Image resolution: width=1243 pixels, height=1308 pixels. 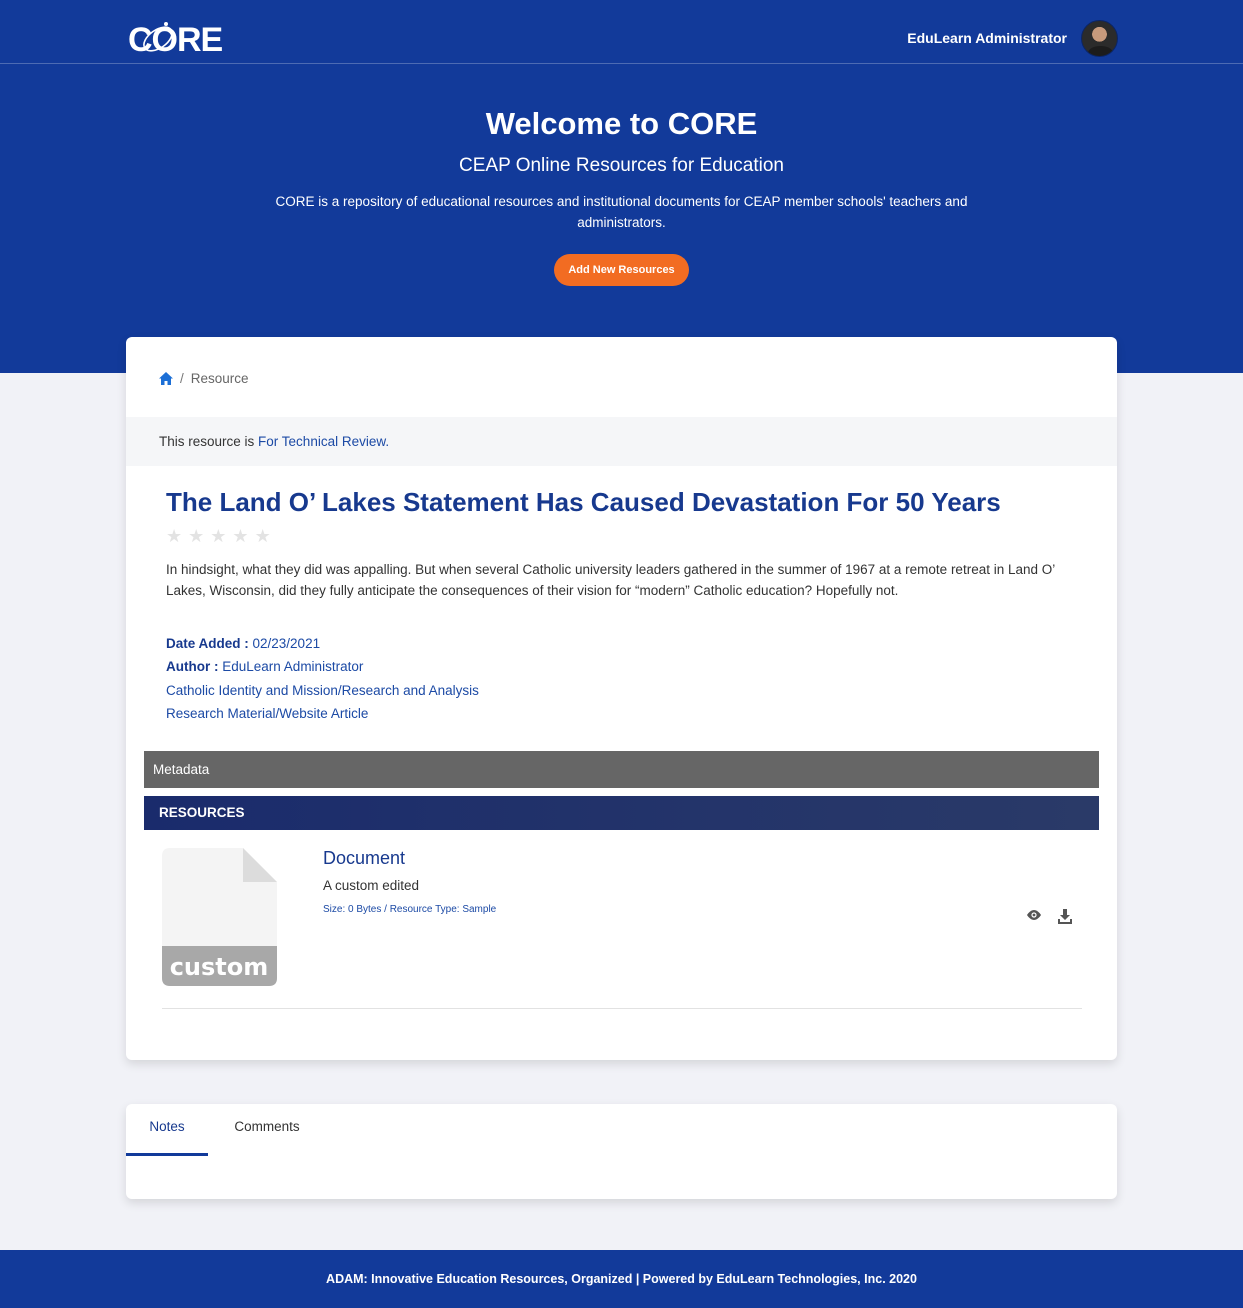 I want to click on top-navbar: CORE EduLearn Administrator, so click(x=621, y=32).